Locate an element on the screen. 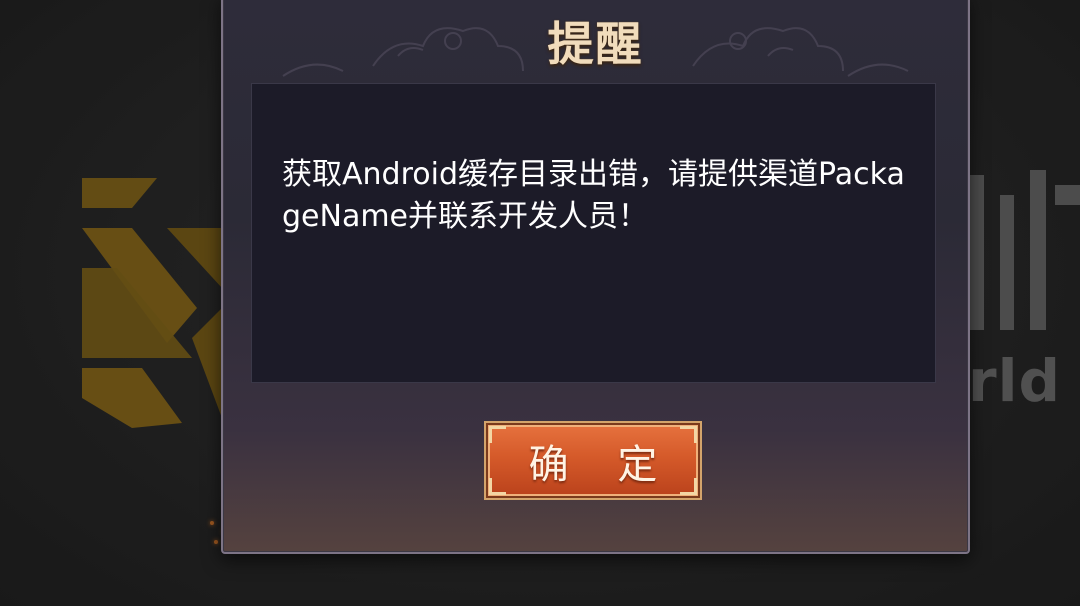 The height and width of the screenshot is (606, 1080). confirm-button-label: 确 定 is located at coordinates (602, 464).